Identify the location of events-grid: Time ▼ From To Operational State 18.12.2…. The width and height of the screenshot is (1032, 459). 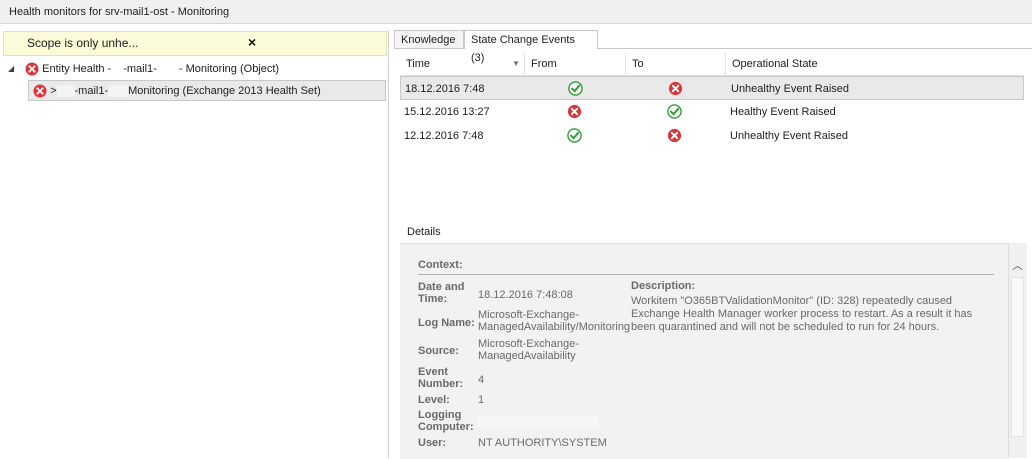
(712, 100).